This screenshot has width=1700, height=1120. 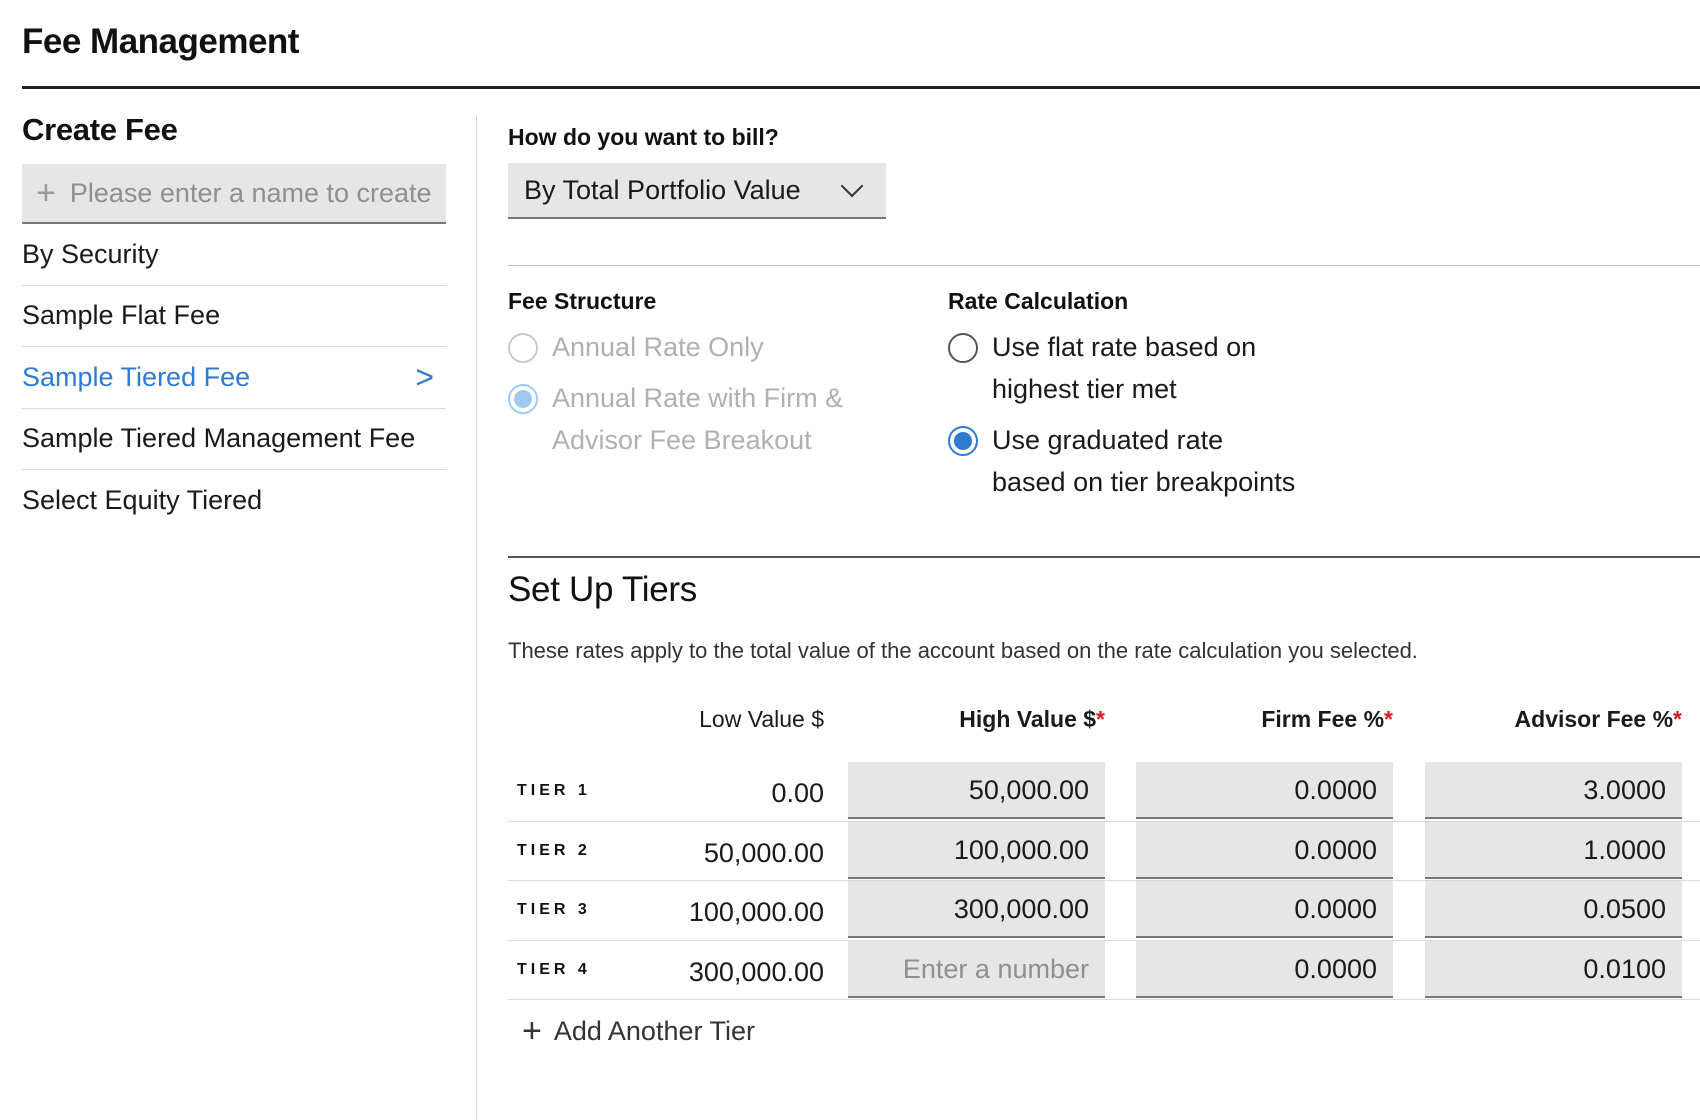 I want to click on tier-label: TIER 1, so click(x=554, y=790).